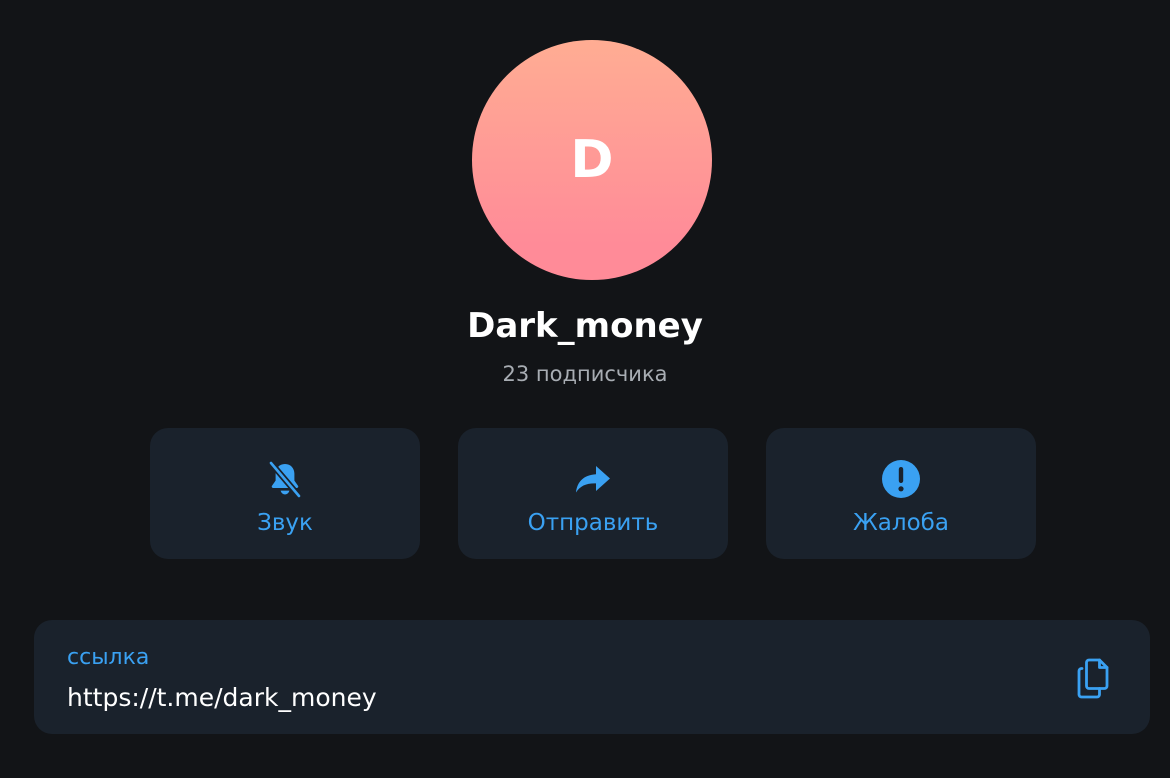  I want to click on link-label: ссылка, so click(108, 657).